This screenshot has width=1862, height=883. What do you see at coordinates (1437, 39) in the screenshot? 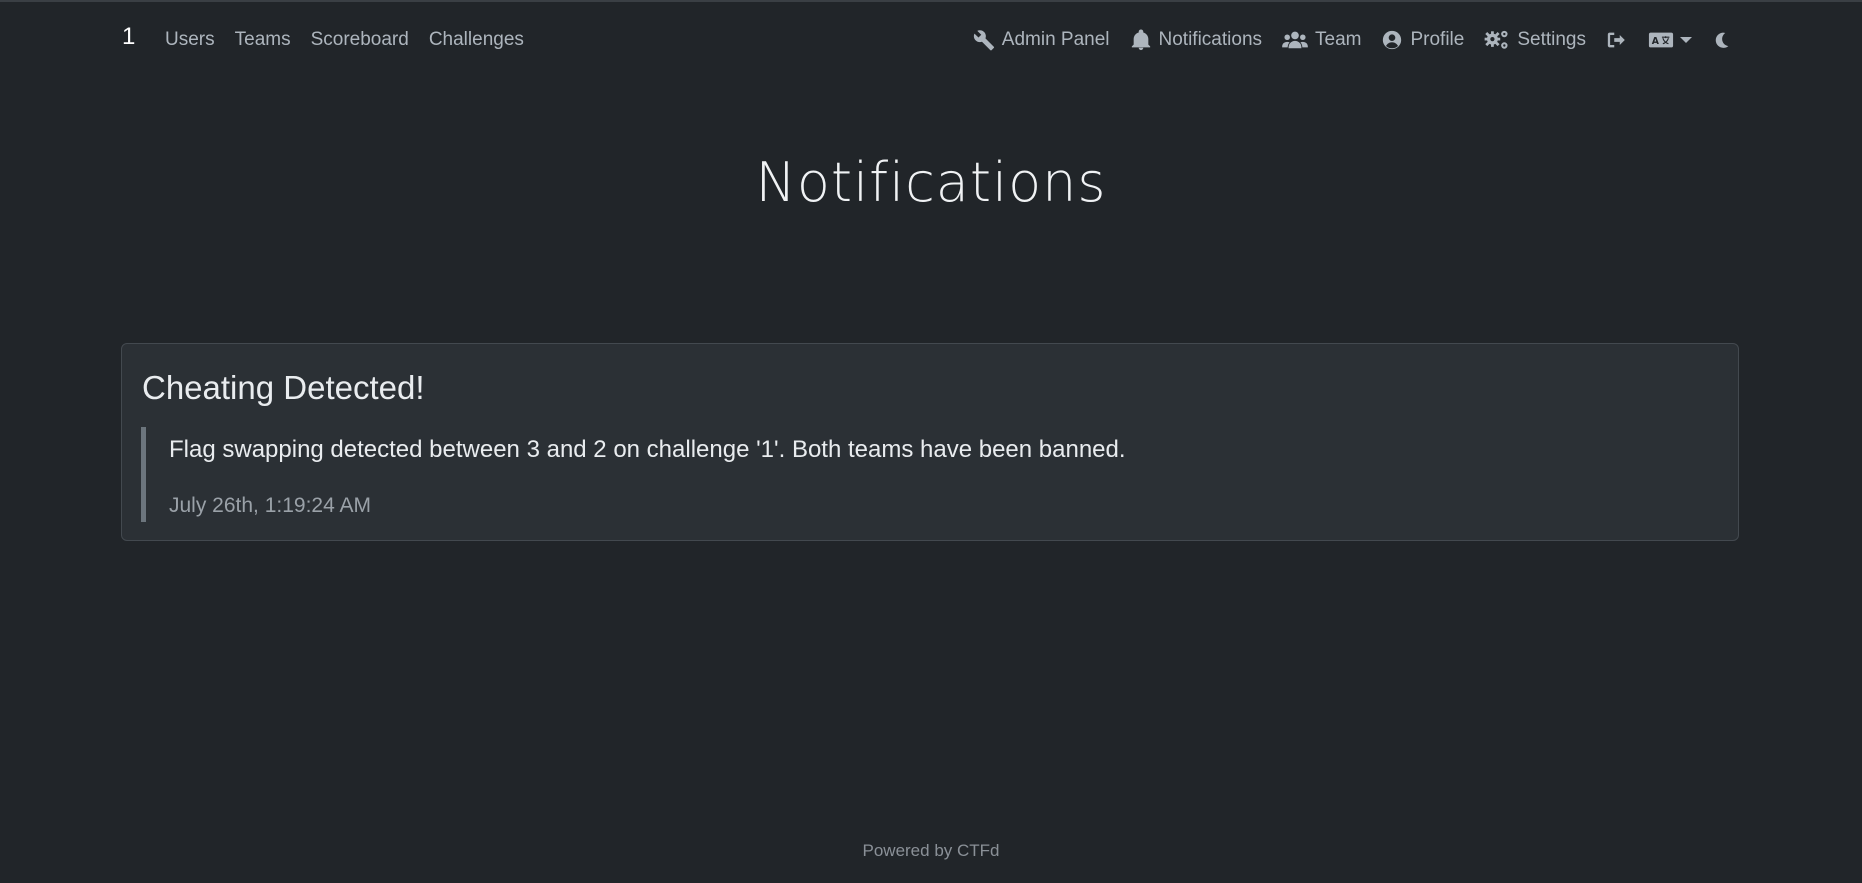
I see `nav-label-profile: Profile` at bounding box center [1437, 39].